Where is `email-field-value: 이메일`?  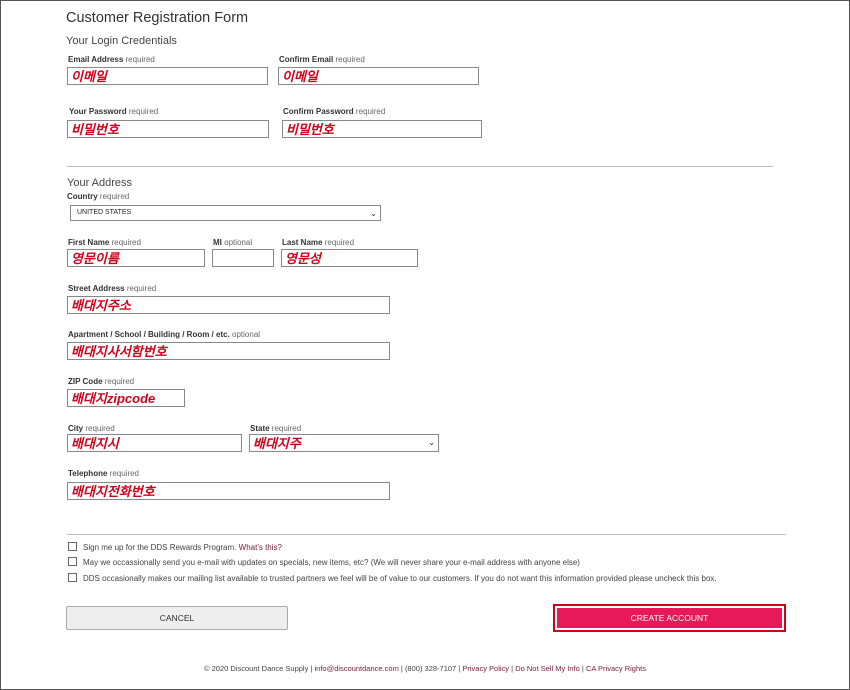
email-field-value: 이메일 is located at coordinates (89, 76).